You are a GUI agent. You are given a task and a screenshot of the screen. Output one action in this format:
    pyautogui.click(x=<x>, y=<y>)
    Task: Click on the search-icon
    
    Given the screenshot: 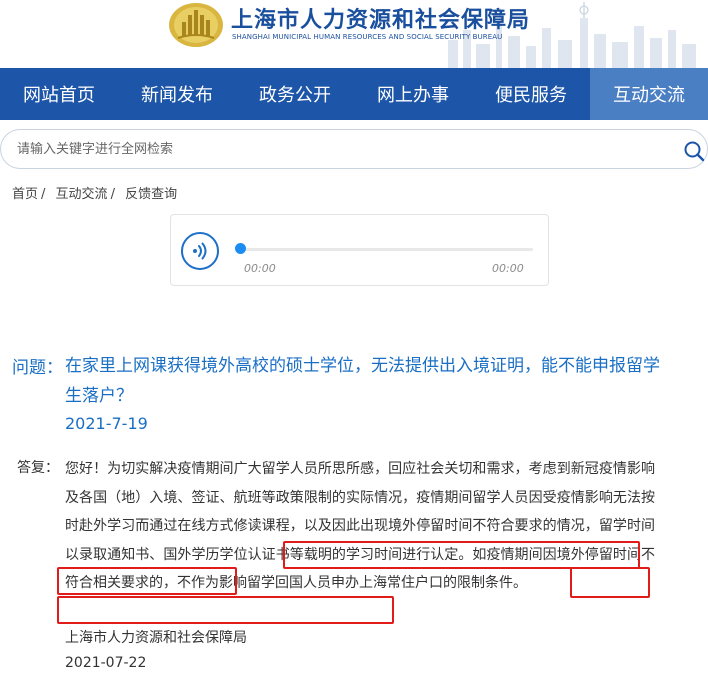 What is the action you would take?
    pyautogui.click(x=694, y=151)
    